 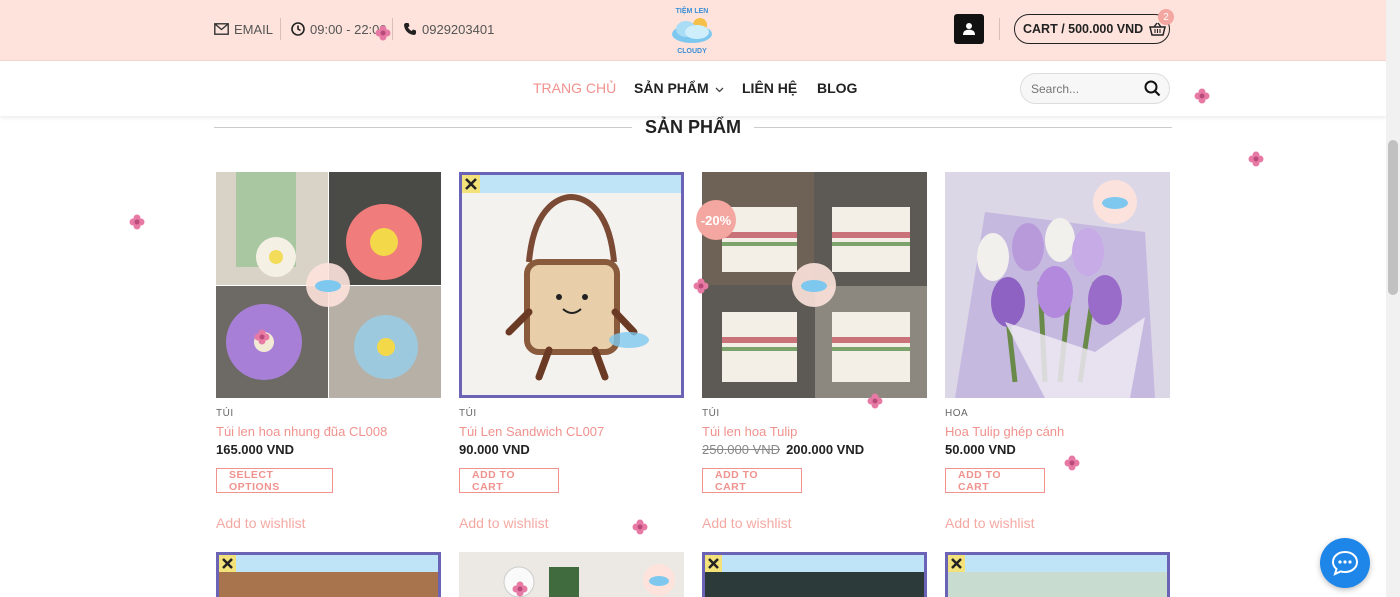 I want to click on product-name: Túi len hoa Tulip, so click(x=749, y=431).